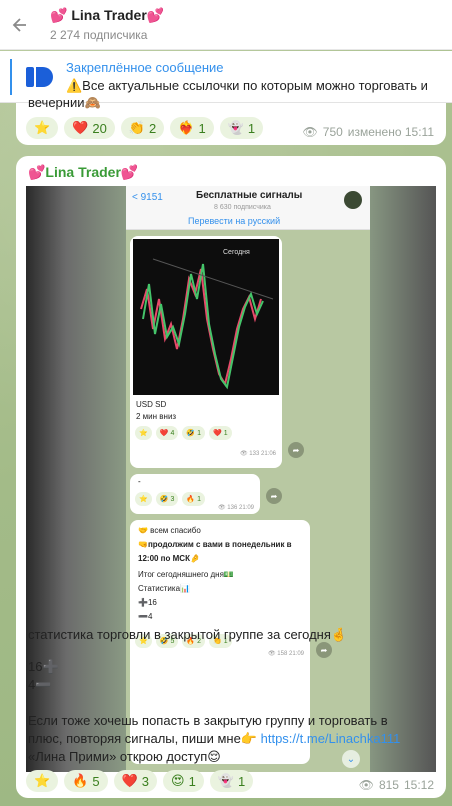  What do you see at coordinates (156, 416) in the screenshot?
I see `signal-direction: 2 мин вниз` at bounding box center [156, 416].